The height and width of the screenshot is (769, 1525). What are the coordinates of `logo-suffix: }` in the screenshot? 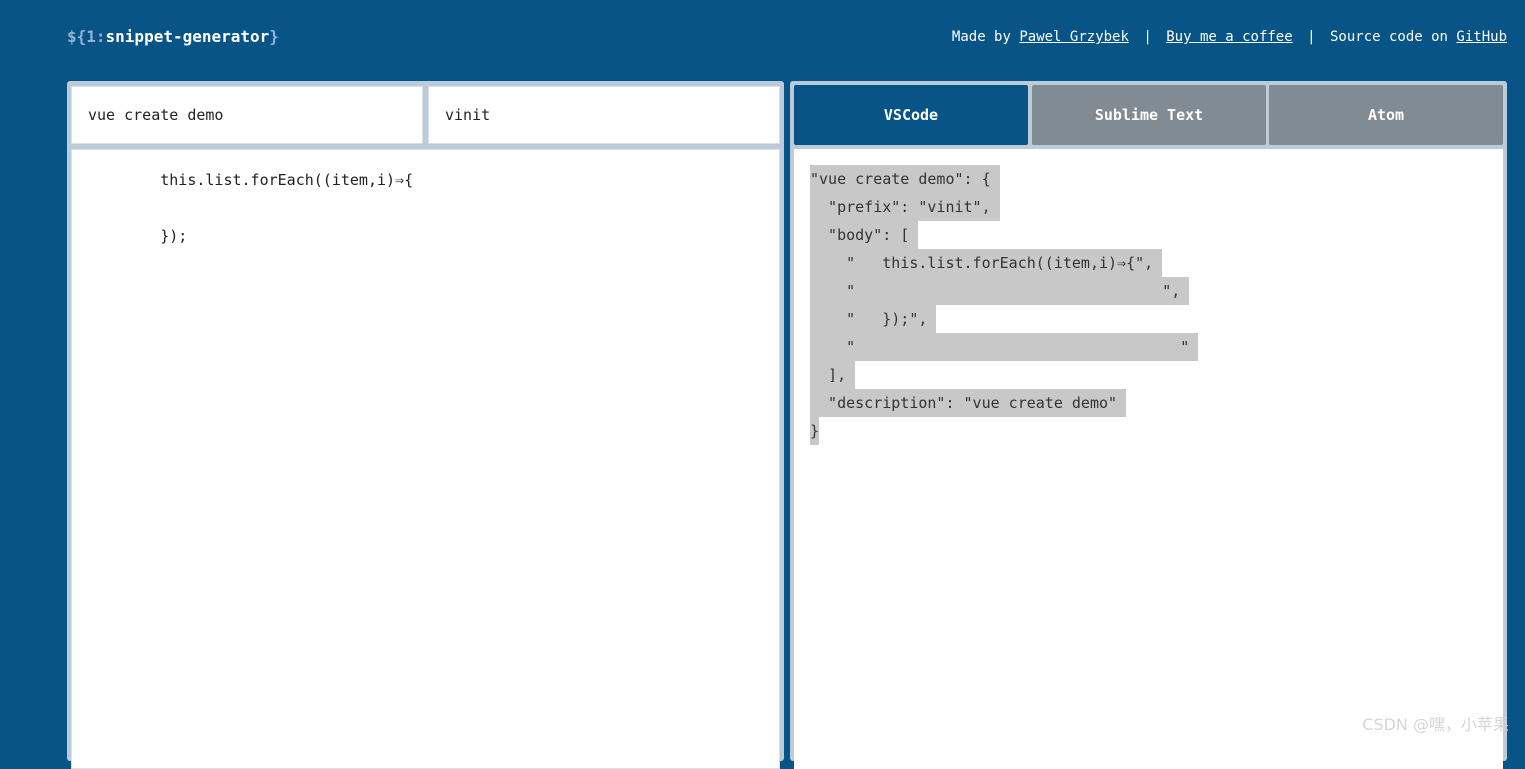 It's located at (274, 36).